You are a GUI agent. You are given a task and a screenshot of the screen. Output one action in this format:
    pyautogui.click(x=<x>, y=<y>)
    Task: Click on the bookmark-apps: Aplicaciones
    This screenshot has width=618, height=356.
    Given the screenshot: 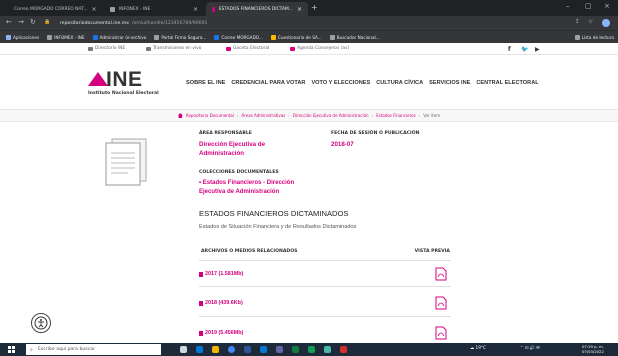 What is the action you would take?
    pyautogui.click(x=22, y=37)
    